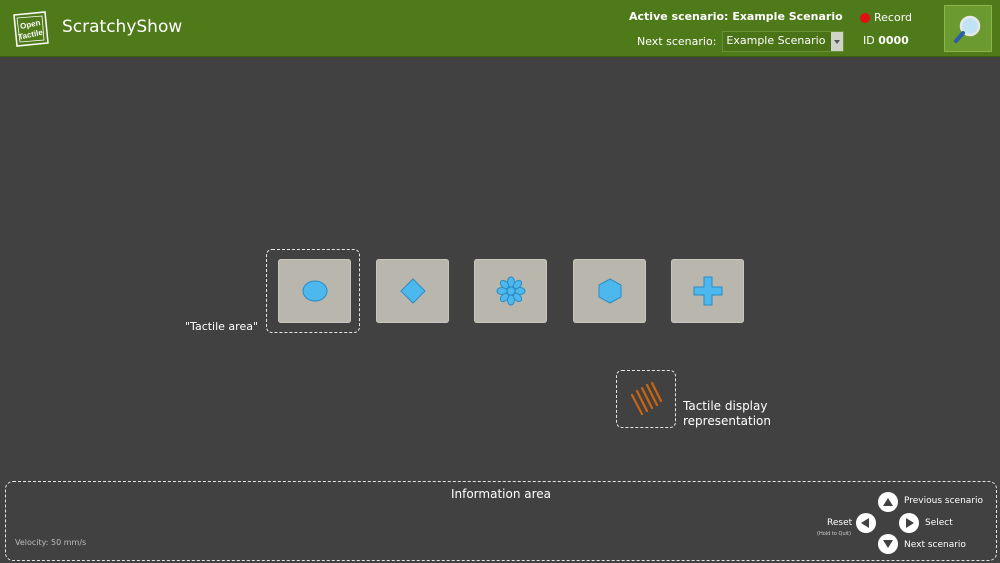  I want to click on next-scenario-label: Next scenario:, so click(677, 41).